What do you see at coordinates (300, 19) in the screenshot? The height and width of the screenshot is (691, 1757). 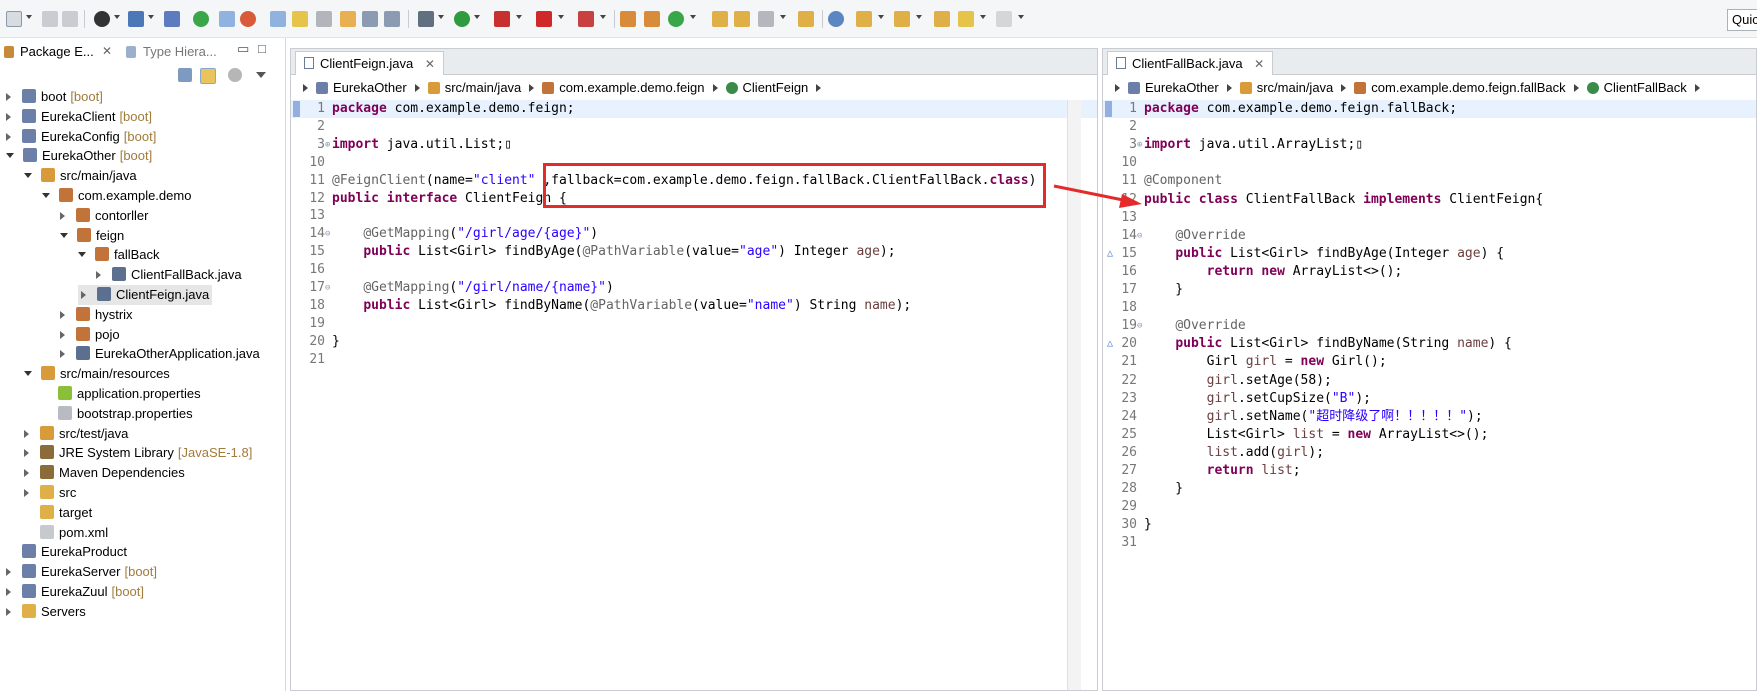 I see `pen-icon` at bounding box center [300, 19].